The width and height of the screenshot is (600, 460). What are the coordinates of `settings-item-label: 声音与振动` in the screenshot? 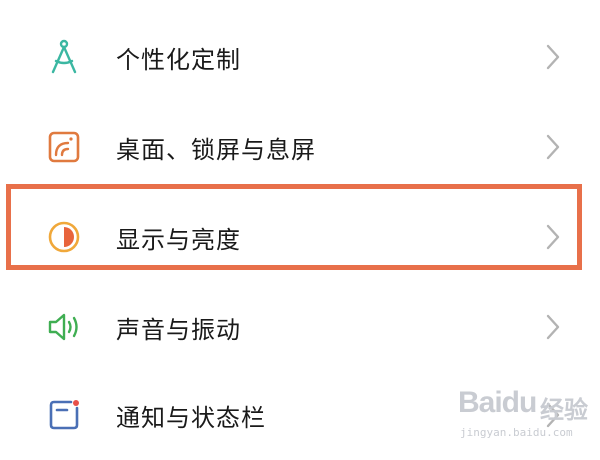 It's located at (178, 329).